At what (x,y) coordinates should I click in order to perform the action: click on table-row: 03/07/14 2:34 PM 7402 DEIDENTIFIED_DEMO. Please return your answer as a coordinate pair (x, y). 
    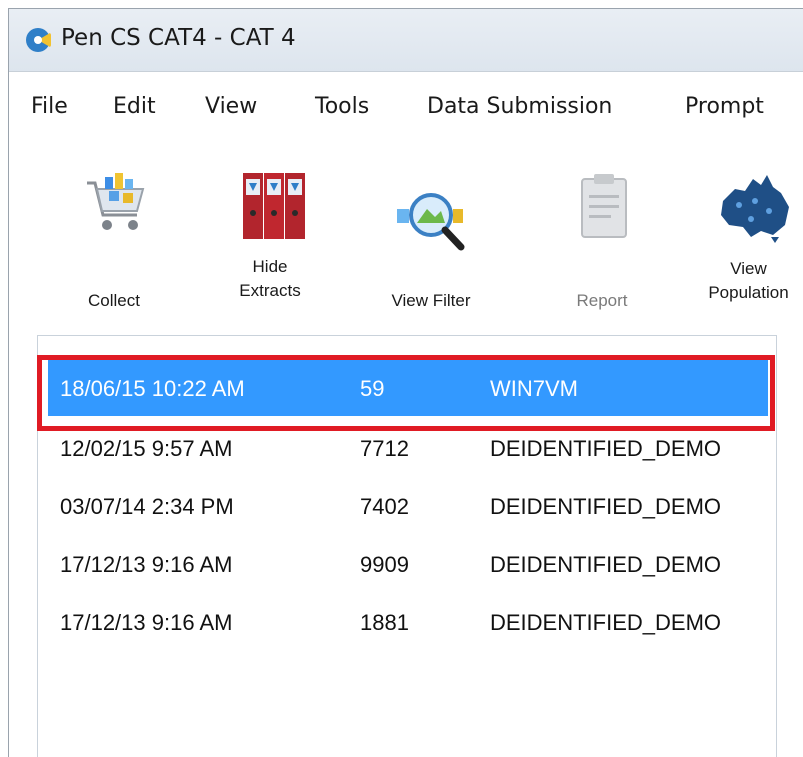
    Looking at the image, I should click on (408, 506).